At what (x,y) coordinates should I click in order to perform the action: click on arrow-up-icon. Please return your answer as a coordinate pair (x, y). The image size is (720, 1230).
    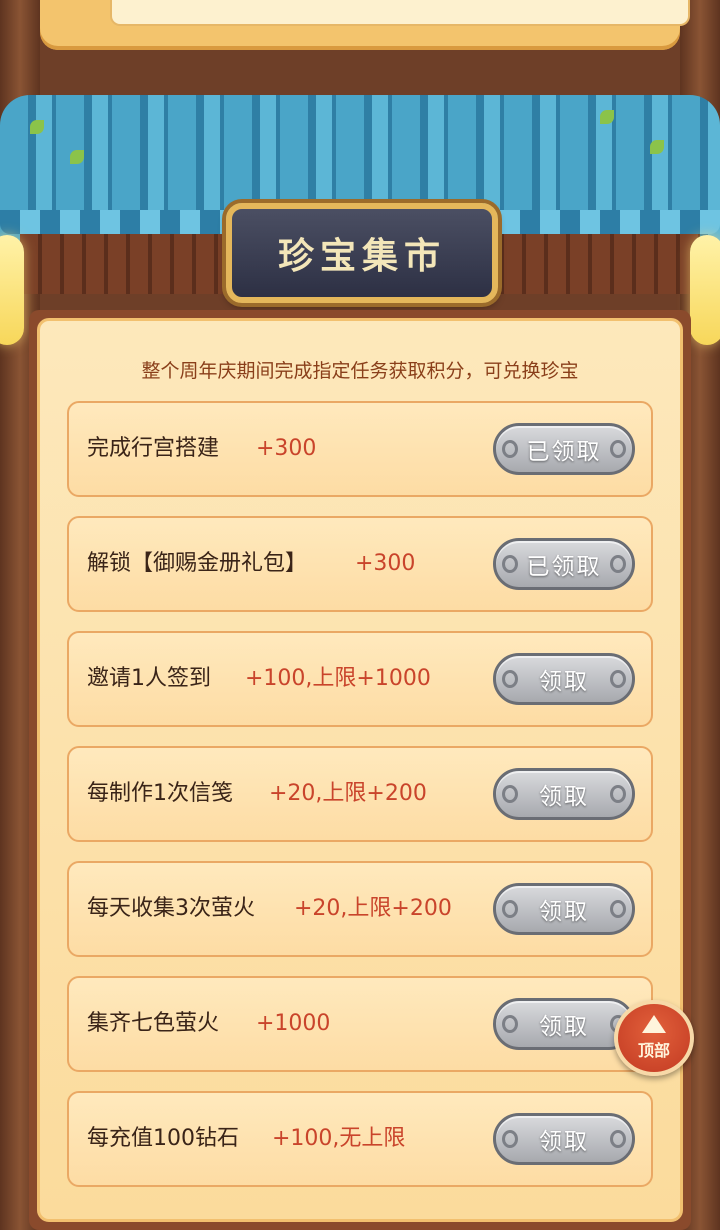
    Looking at the image, I should click on (654, 1024).